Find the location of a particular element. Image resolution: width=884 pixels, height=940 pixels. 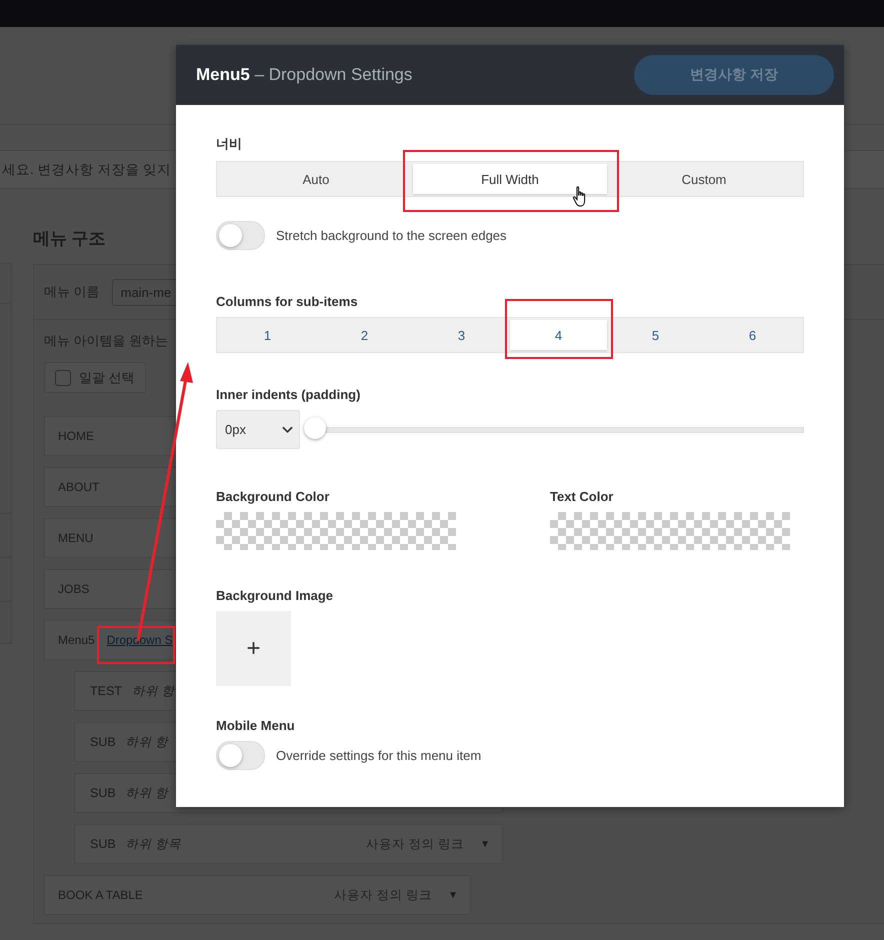

width-option: Custom is located at coordinates (704, 179).